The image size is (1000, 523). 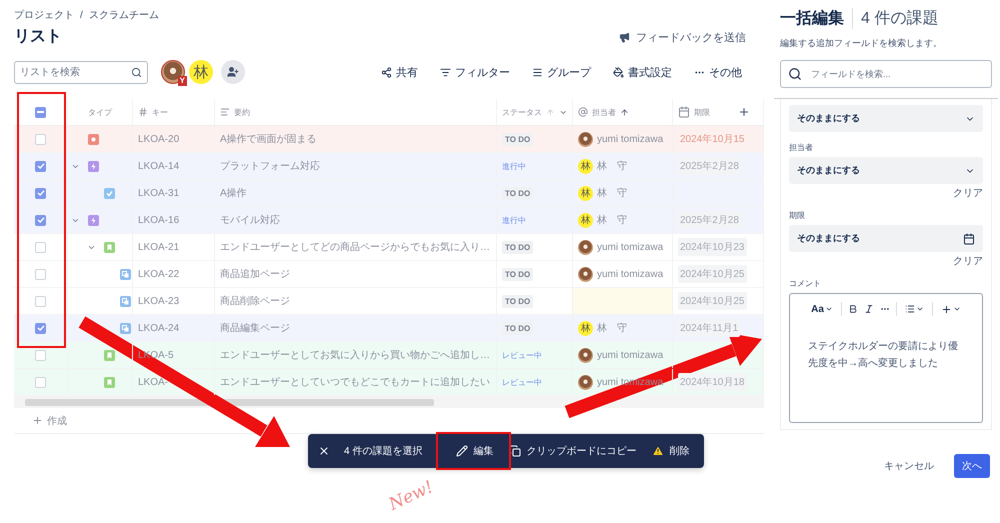 I want to click on issue-summary: 商品編集ページ, so click(x=255, y=328).